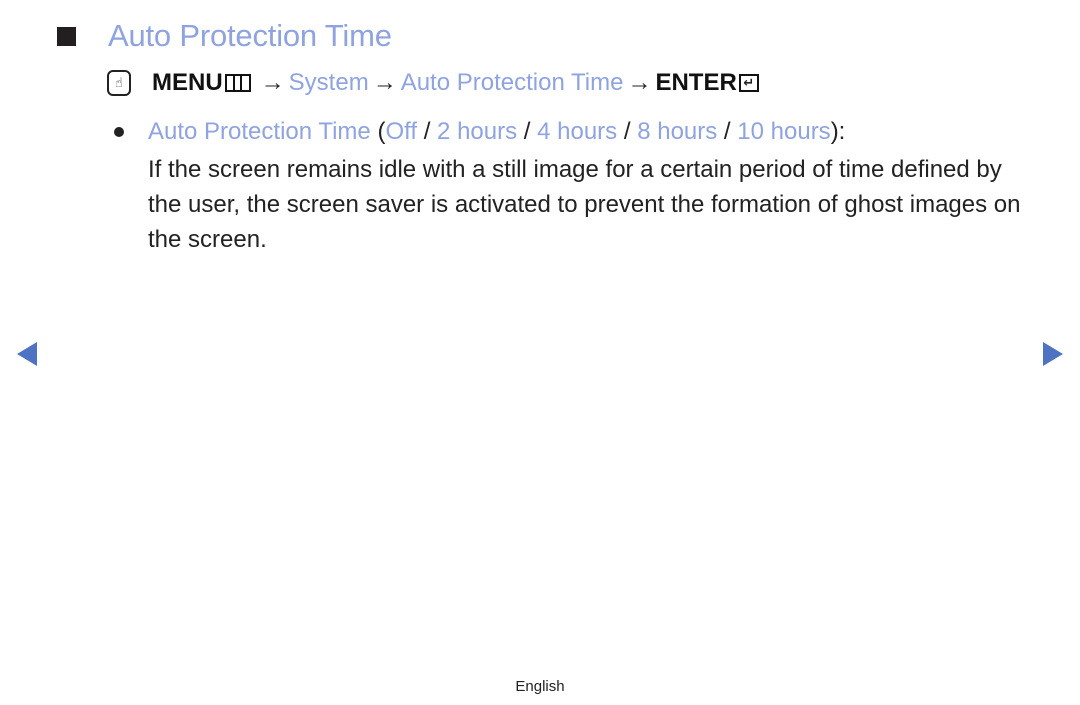 The height and width of the screenshot is (705, 1080). Describe the element at coordinates (237, 83) in the screenshot. I see `menu-icon` at that location.